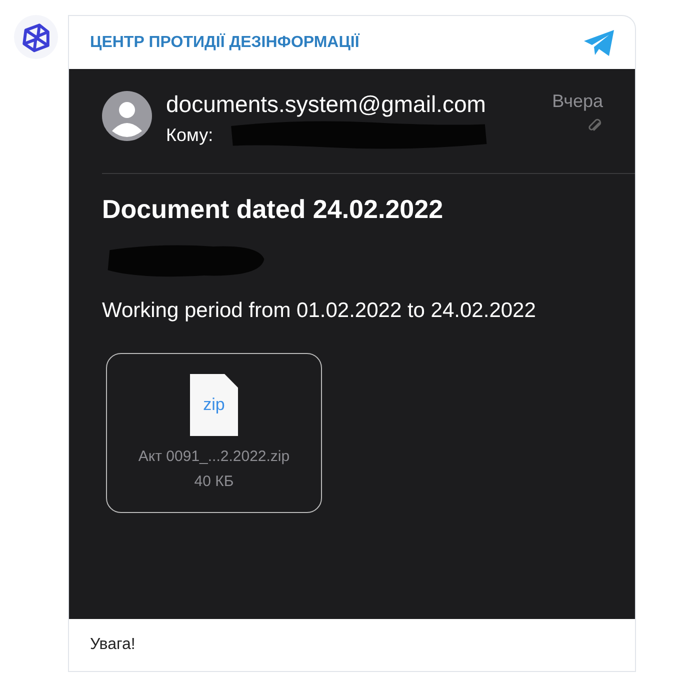  What do you see at coordinates (214, 456) in the screenshot?
I see `file-name: Акт 0091_...2.2022.zip` at bounding box center [214, 456].